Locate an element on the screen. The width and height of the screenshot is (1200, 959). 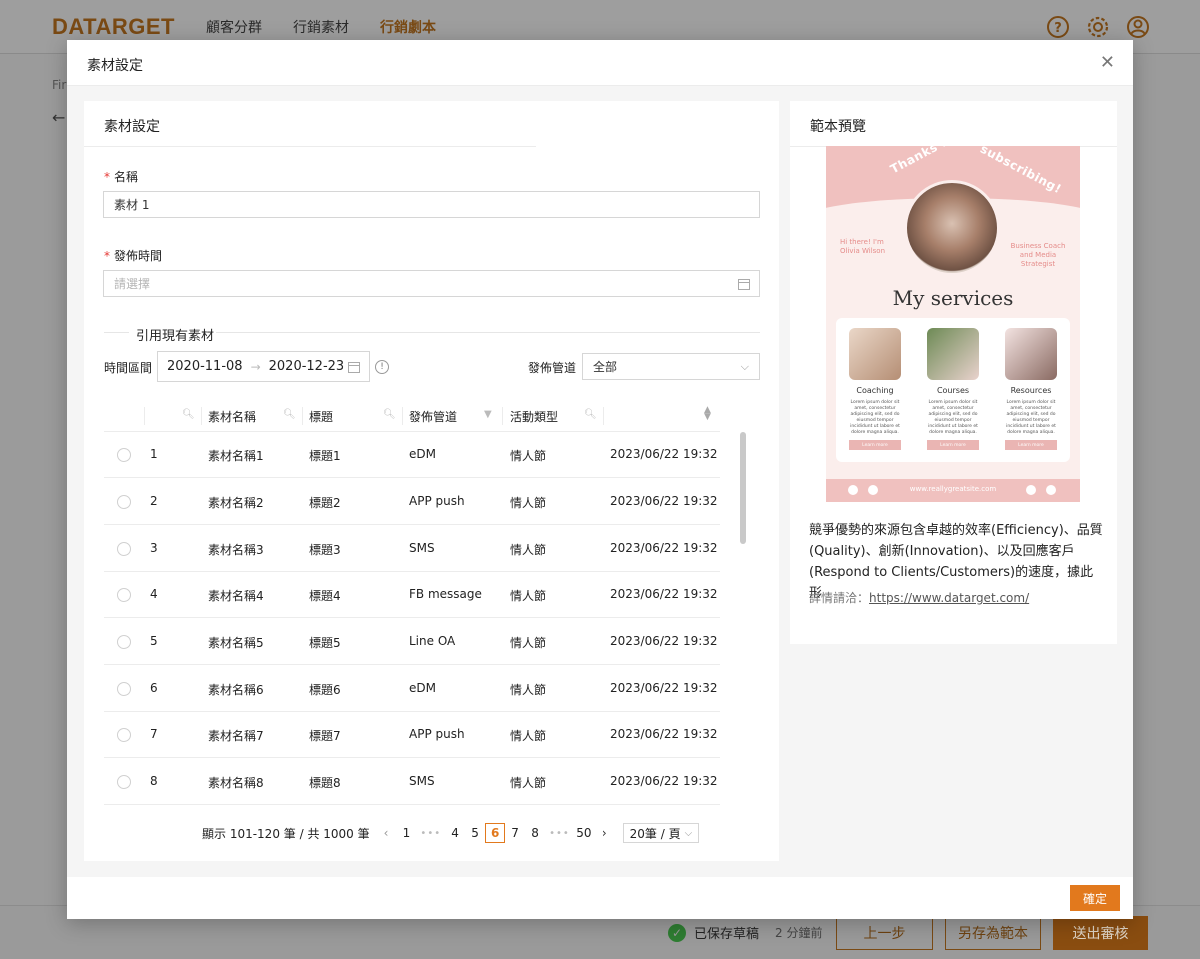
row-asset-name: 素材名稱3 is located at coordinates (236, 550).